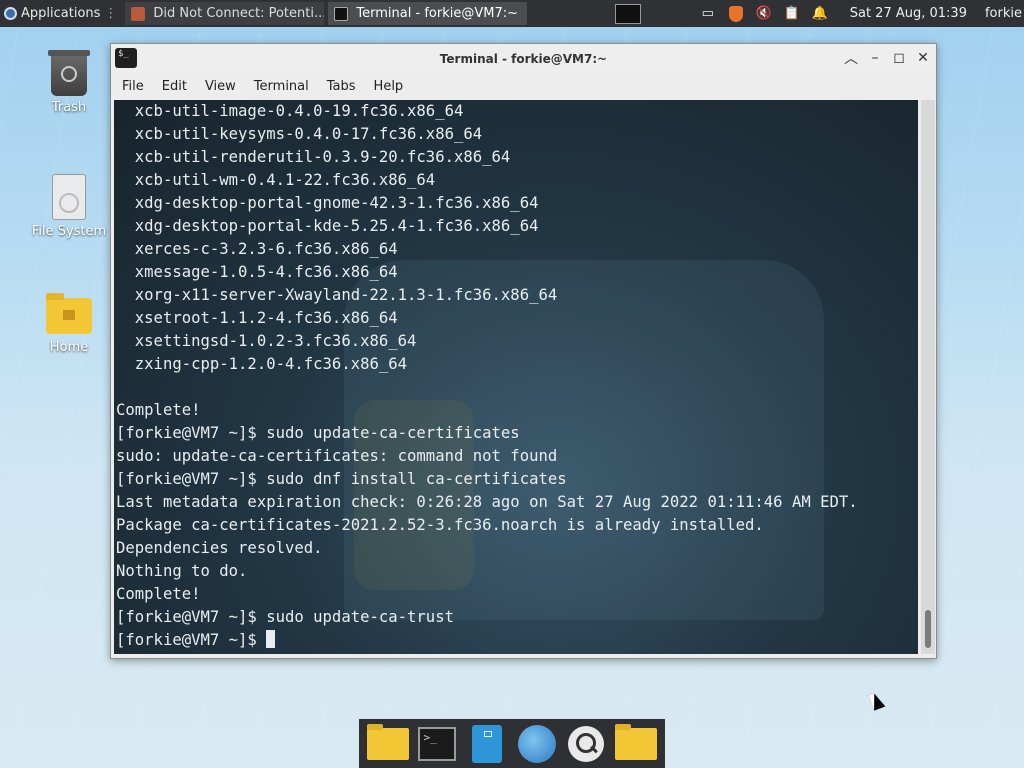 The height and width of the screenshot is (768, 1024). Describe the element at coordinates (512, 743) in the screenshot. I see `dock: >_` at that location.